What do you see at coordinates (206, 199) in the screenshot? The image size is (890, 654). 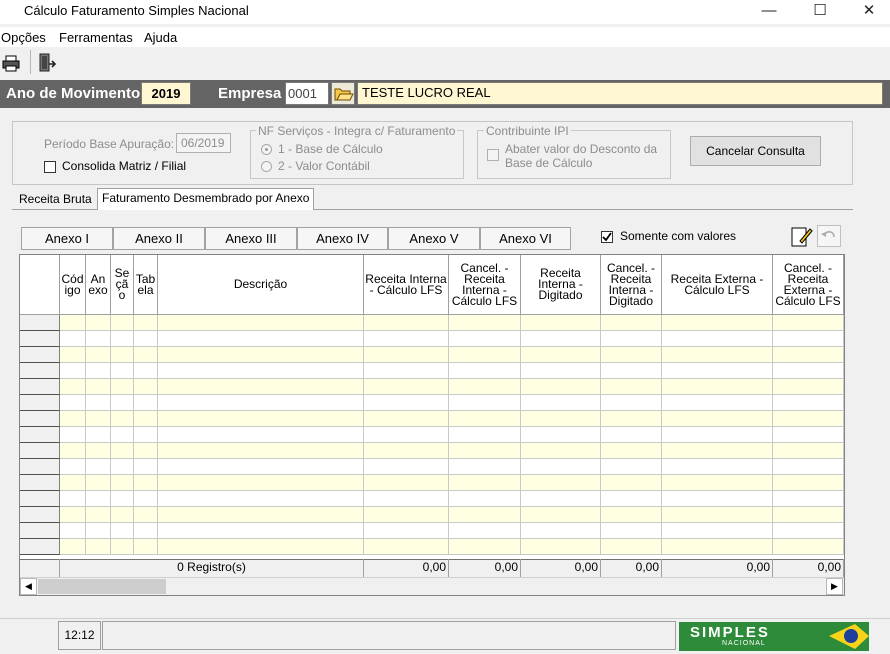 I see `tab-faturamento-anexo: Faturamento Desmembrado por Anexo` at bounding box center [206, 199].